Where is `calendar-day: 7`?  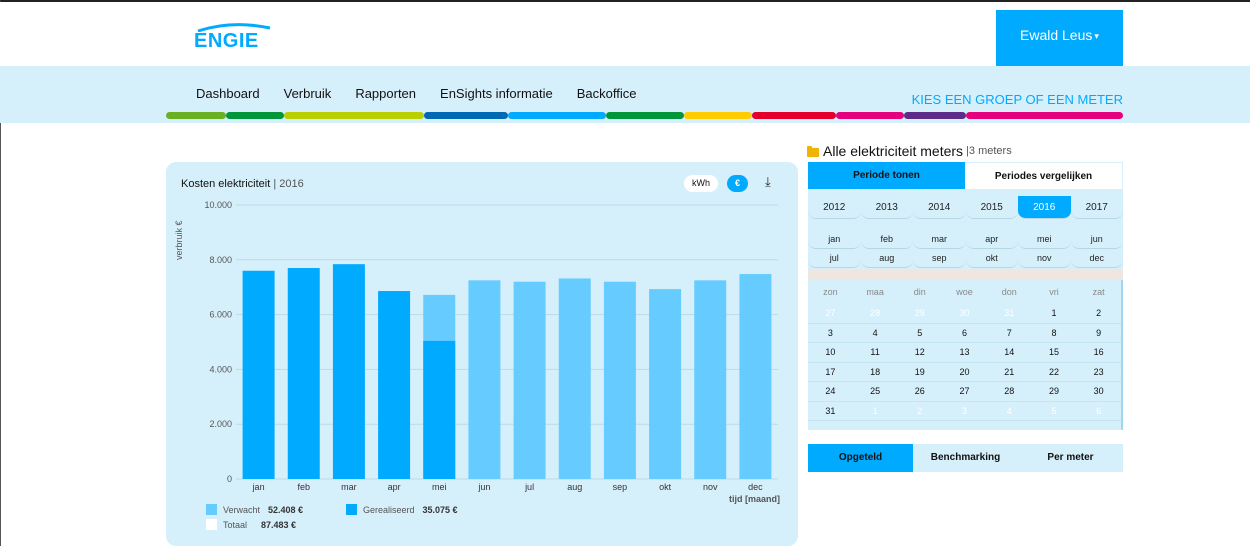 calendar-day: 7 is located at coordinates (1009, 333).